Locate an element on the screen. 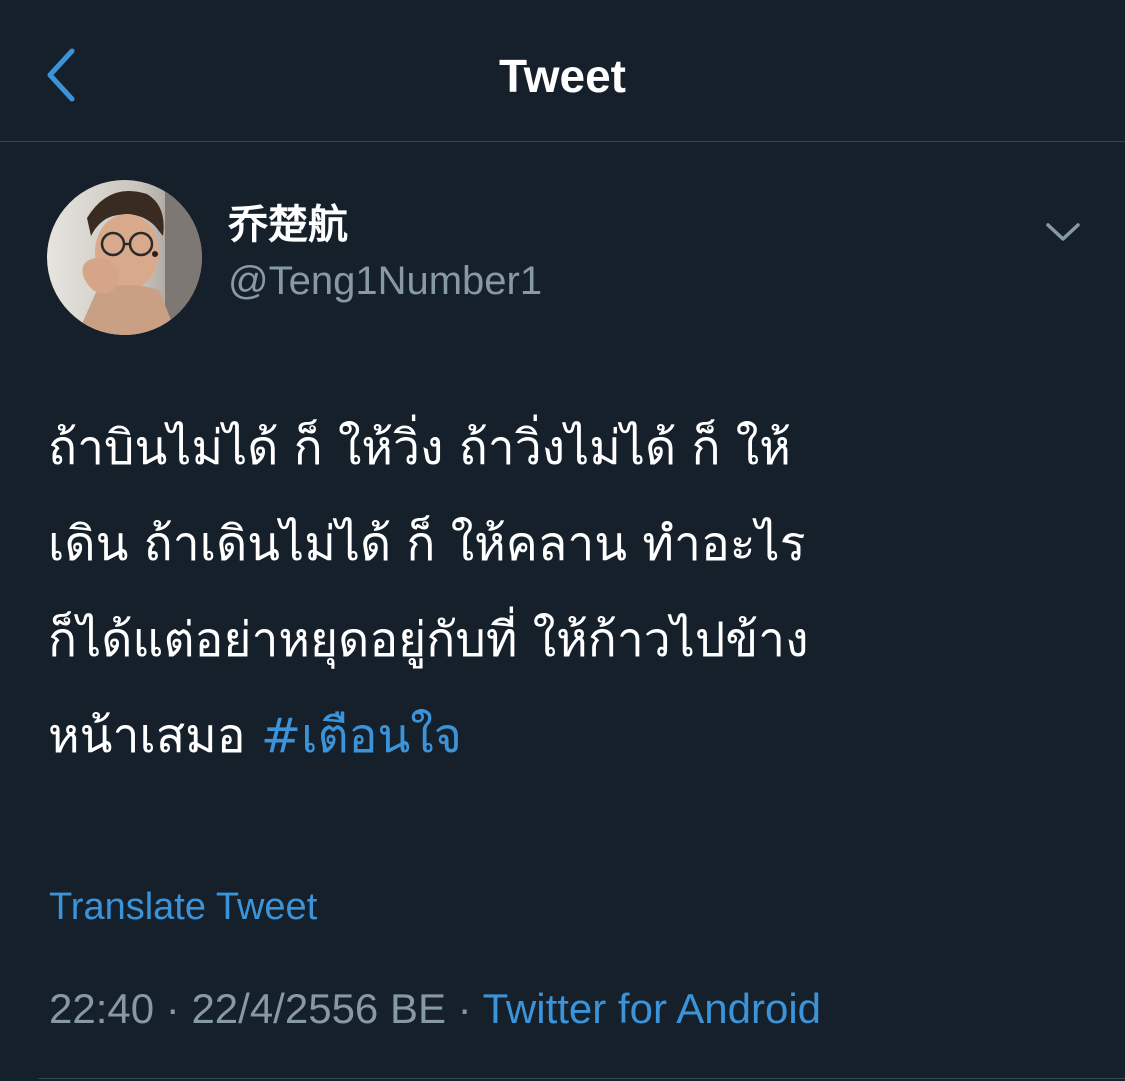 The image size is (1125, 1081). avatar is located at coordinates (124, 257).